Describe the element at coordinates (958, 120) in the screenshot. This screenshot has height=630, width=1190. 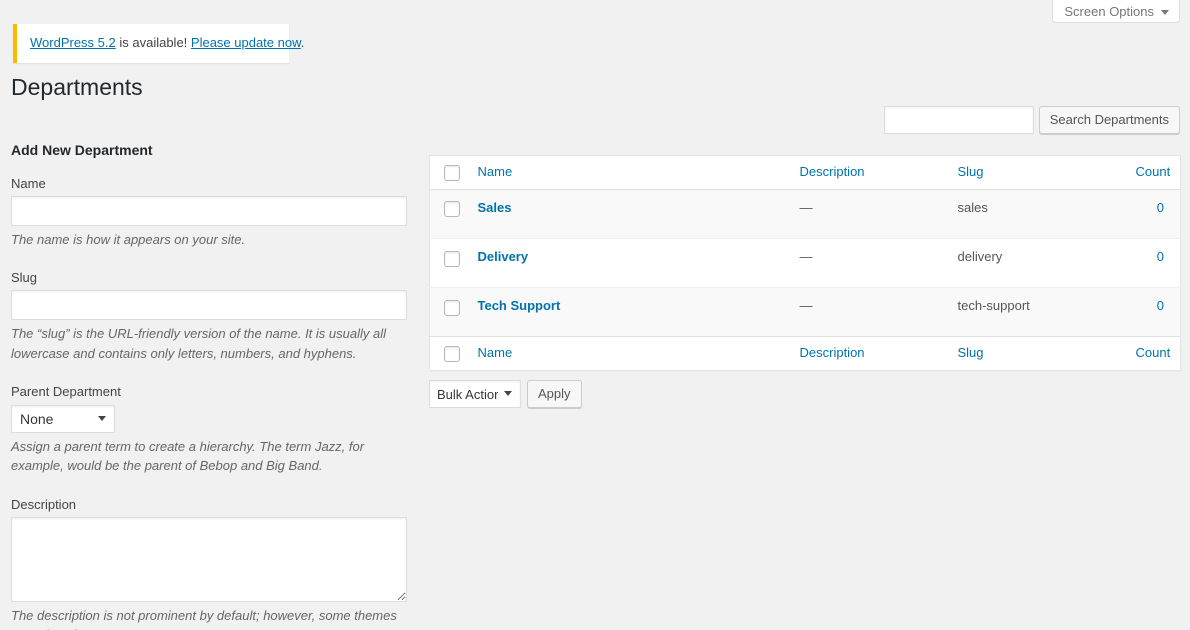
I see `search-input` at that location.